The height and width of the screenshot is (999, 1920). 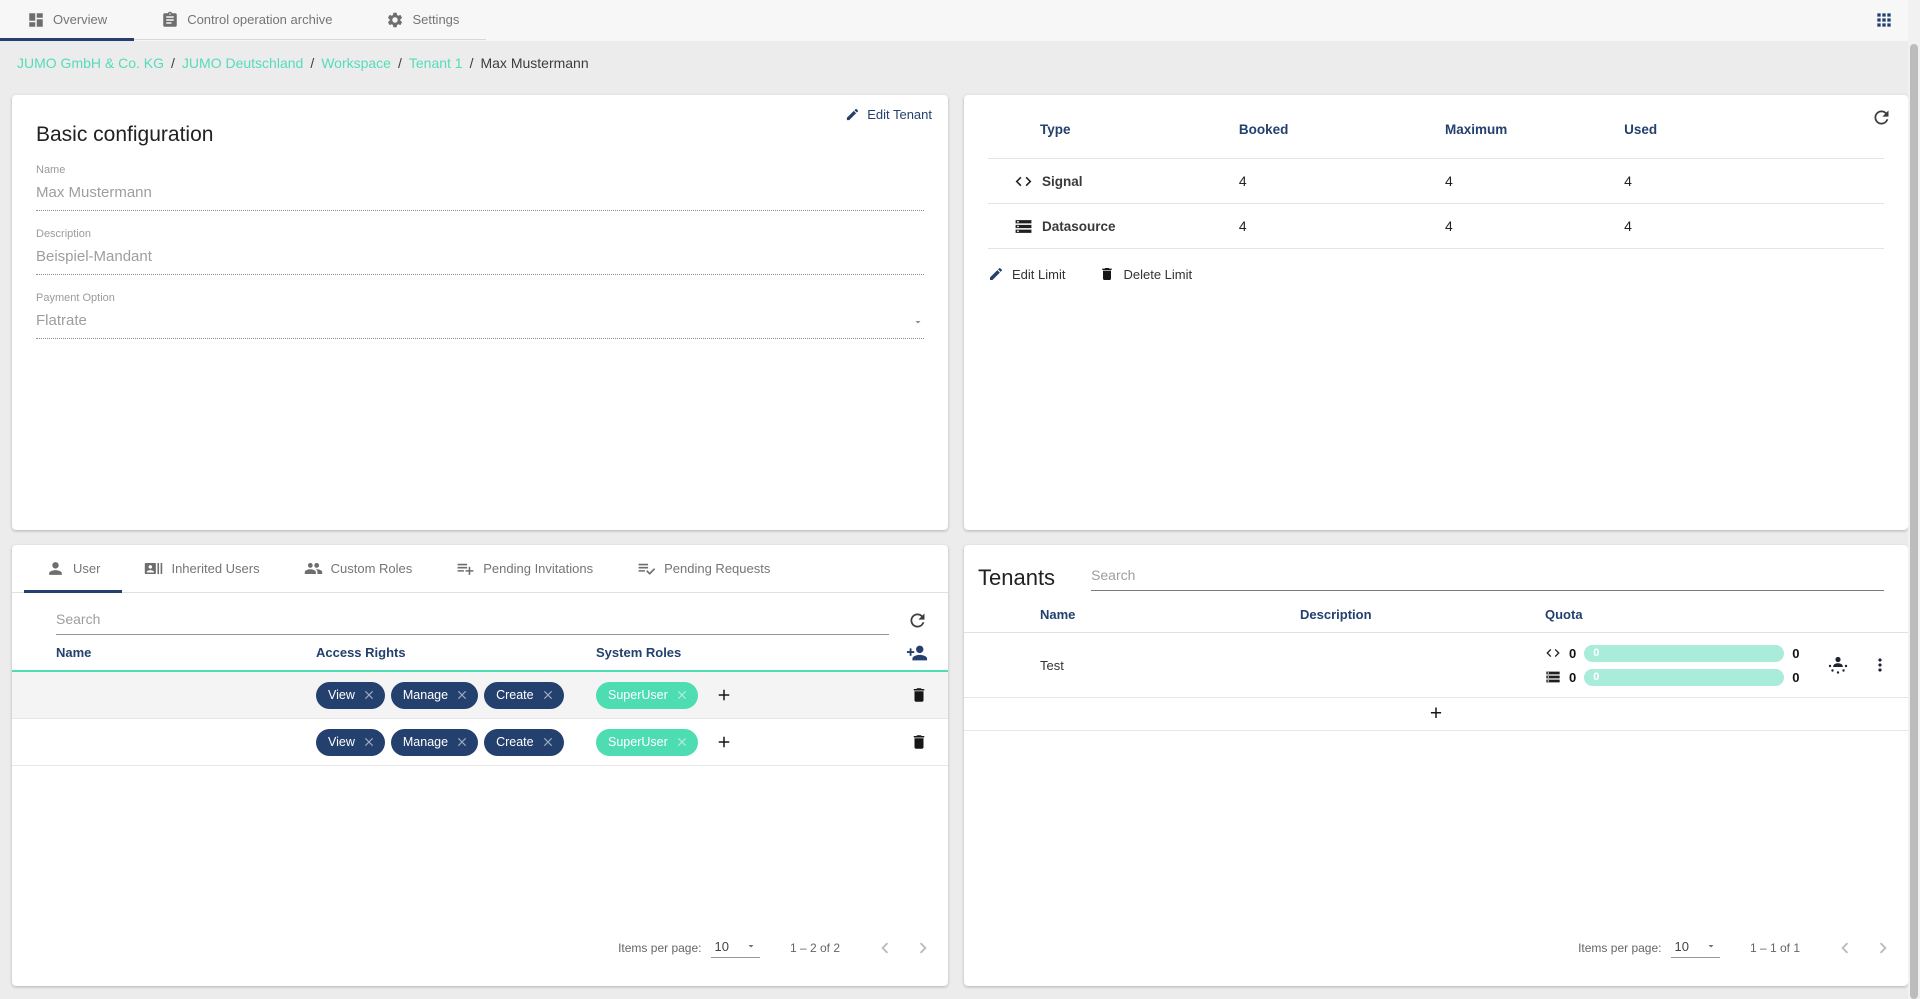 What do you see at coordinates (356, 63) in the screenshot?
I see `breadcrumb-link-workspace: Workspace` at bounding box center [356, 63].